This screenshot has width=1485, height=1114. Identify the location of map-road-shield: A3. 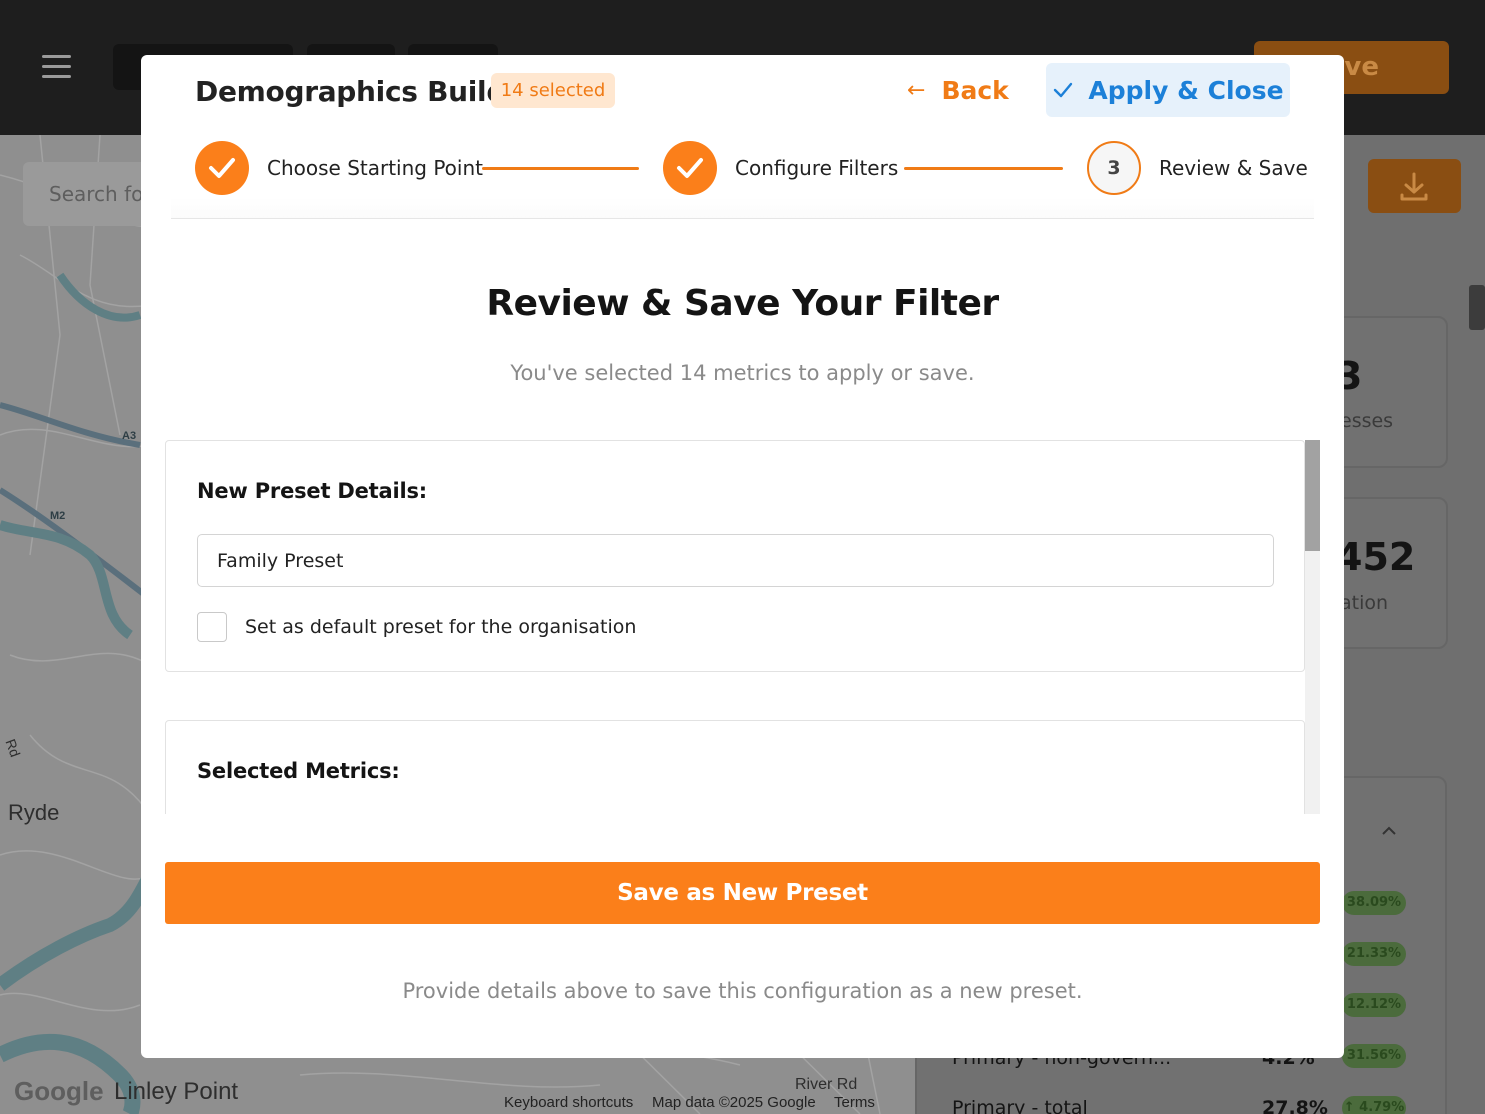
(129, 436).